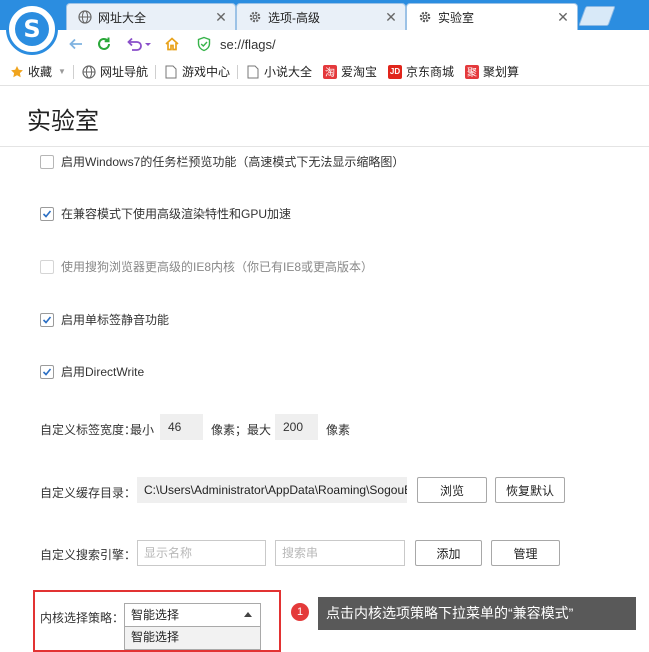 Image resolution: width=649 pixels, height=652 pixels. What do you see at coordinates (192, 615) in the screenshot?
I see `kernel-strategy-select: 智能选择` at bounding box center [192, 615].